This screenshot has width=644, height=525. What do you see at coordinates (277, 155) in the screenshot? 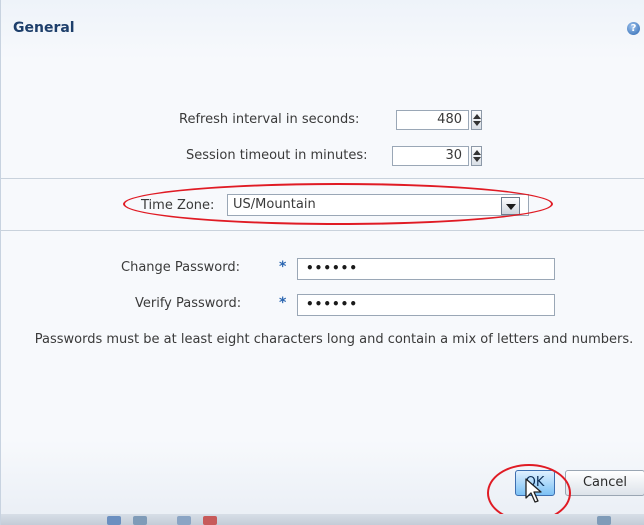
I see `session-timeout-label: Session timeout in minutes:` at bounding box center [277, 155].